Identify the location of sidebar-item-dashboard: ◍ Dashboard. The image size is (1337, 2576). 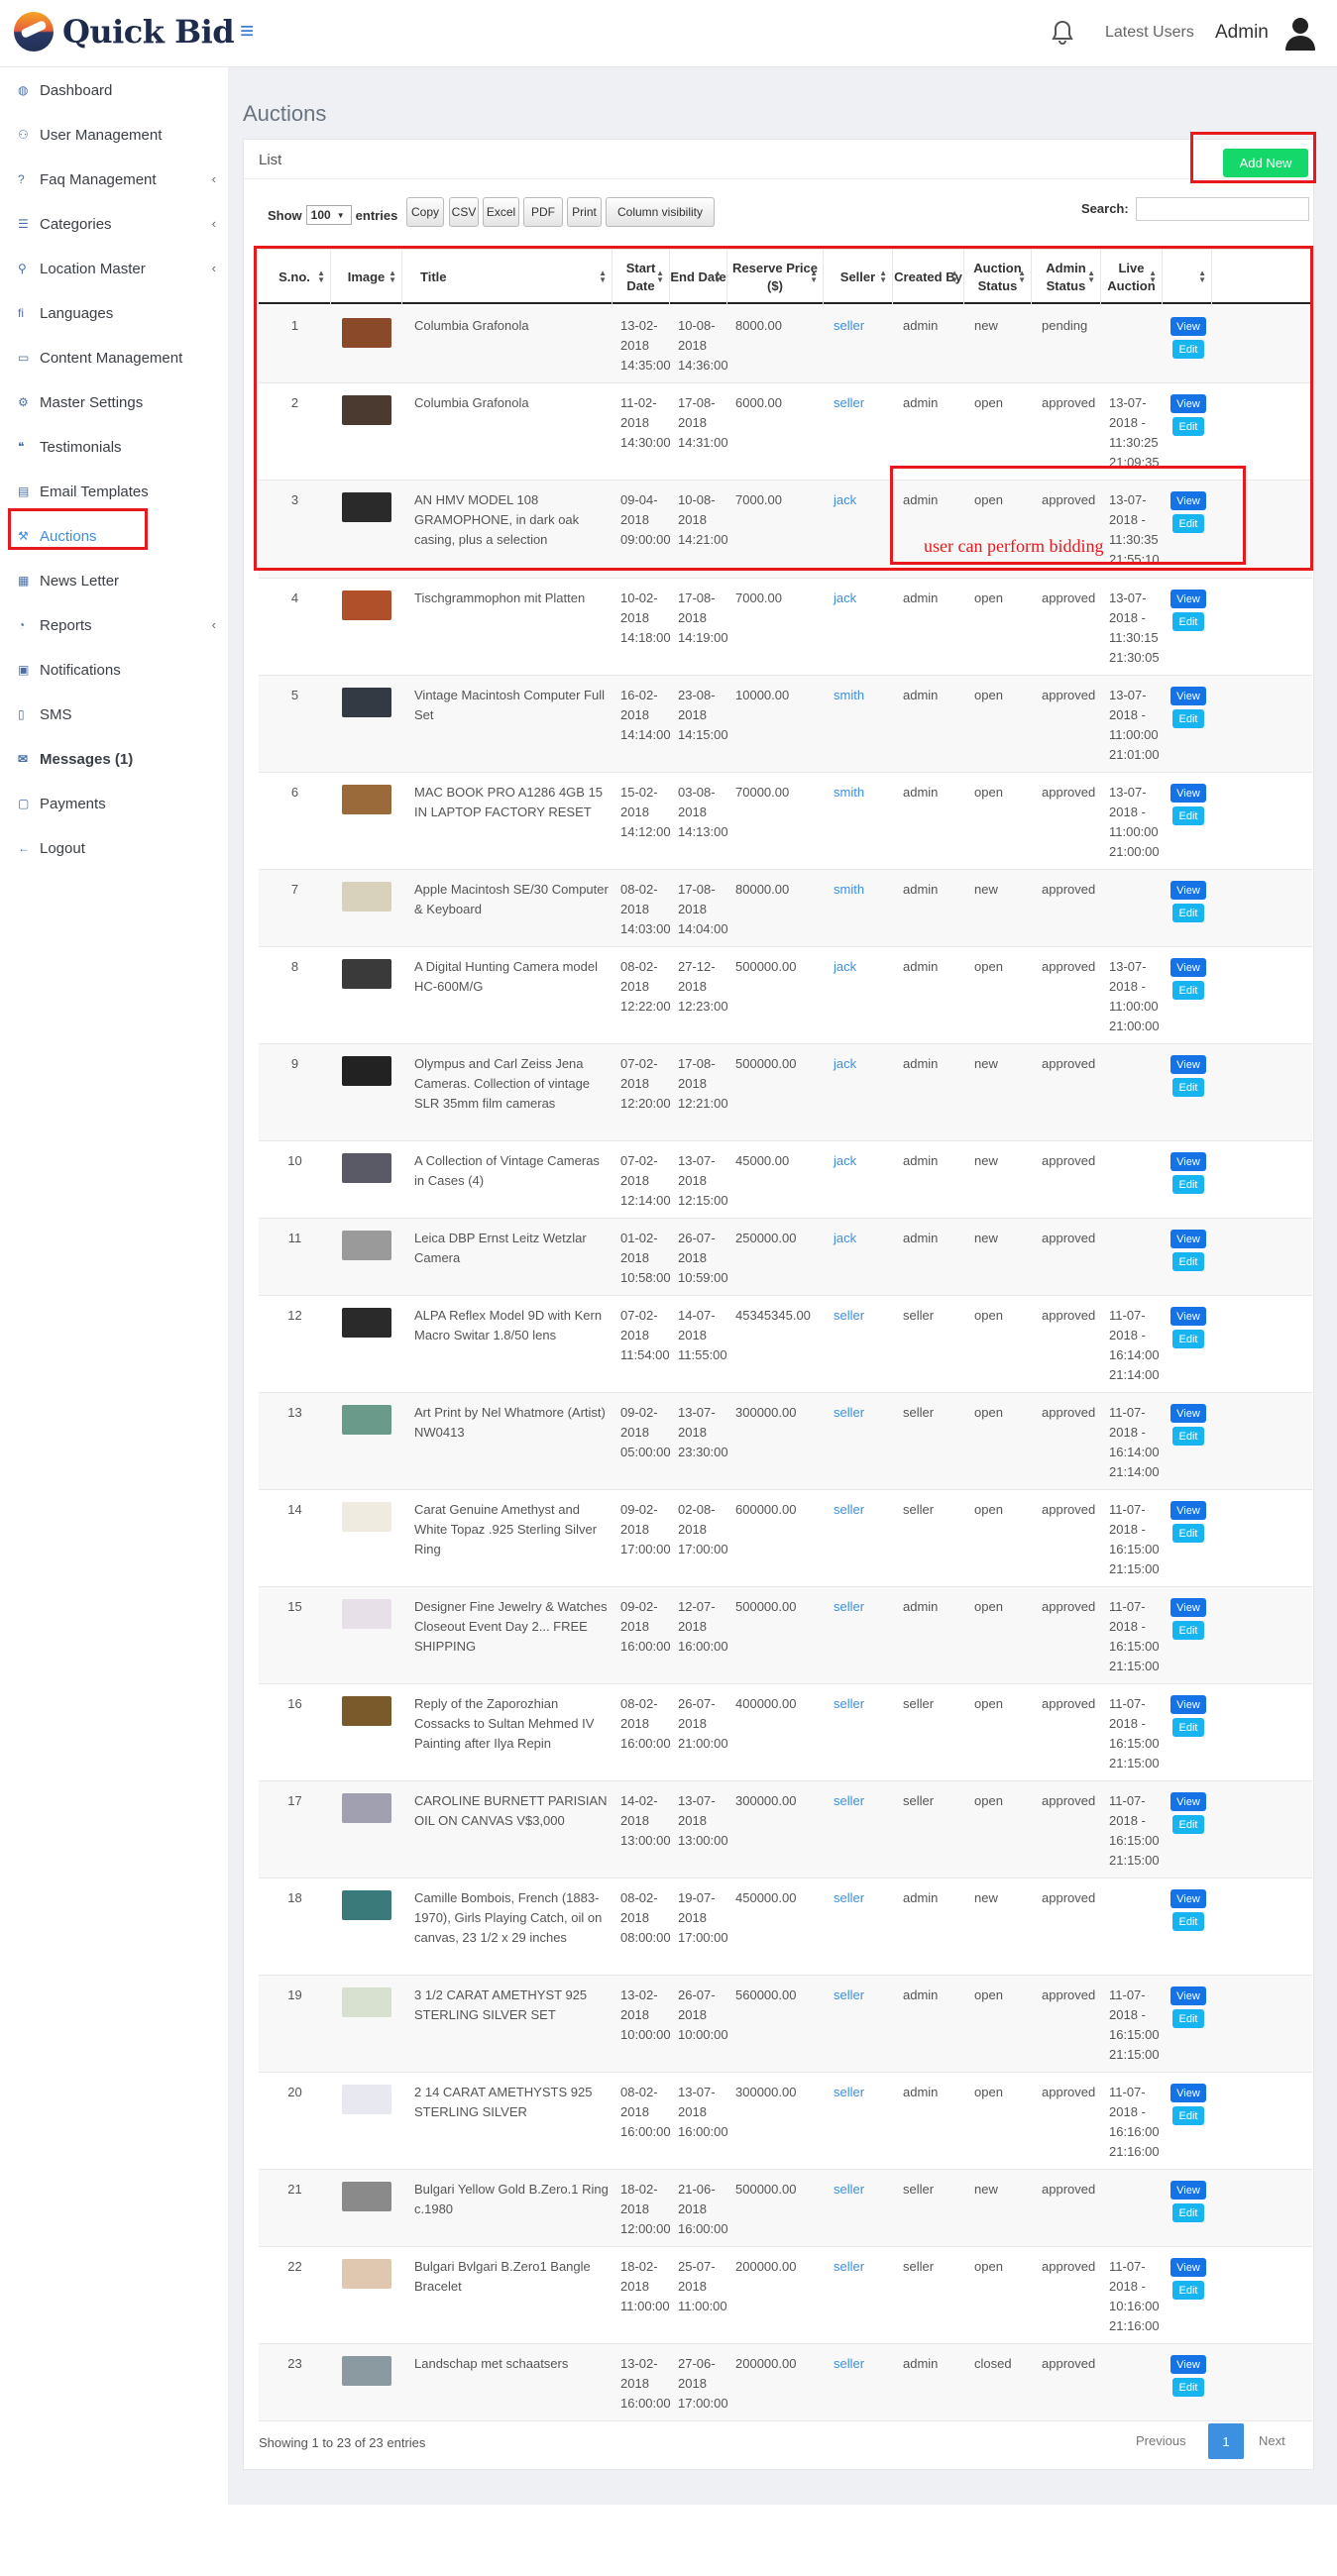
(117, 90).